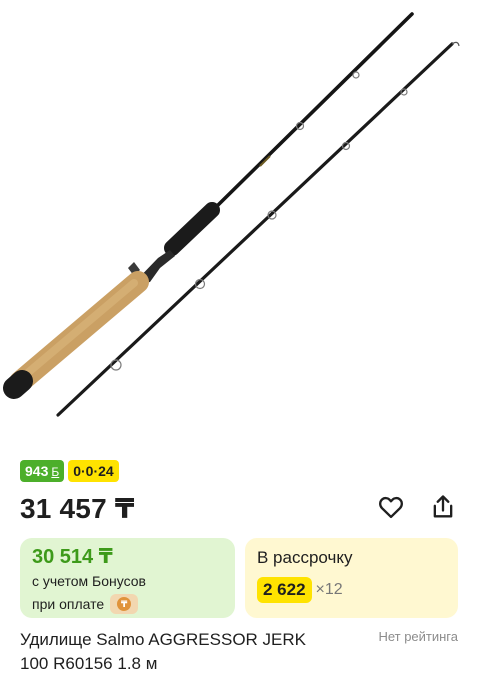 This screenshot has height=700, width=478. I want to click on product-title-line1: Удилище Salmo AGGRESSOR JERK, so click(163, 639).